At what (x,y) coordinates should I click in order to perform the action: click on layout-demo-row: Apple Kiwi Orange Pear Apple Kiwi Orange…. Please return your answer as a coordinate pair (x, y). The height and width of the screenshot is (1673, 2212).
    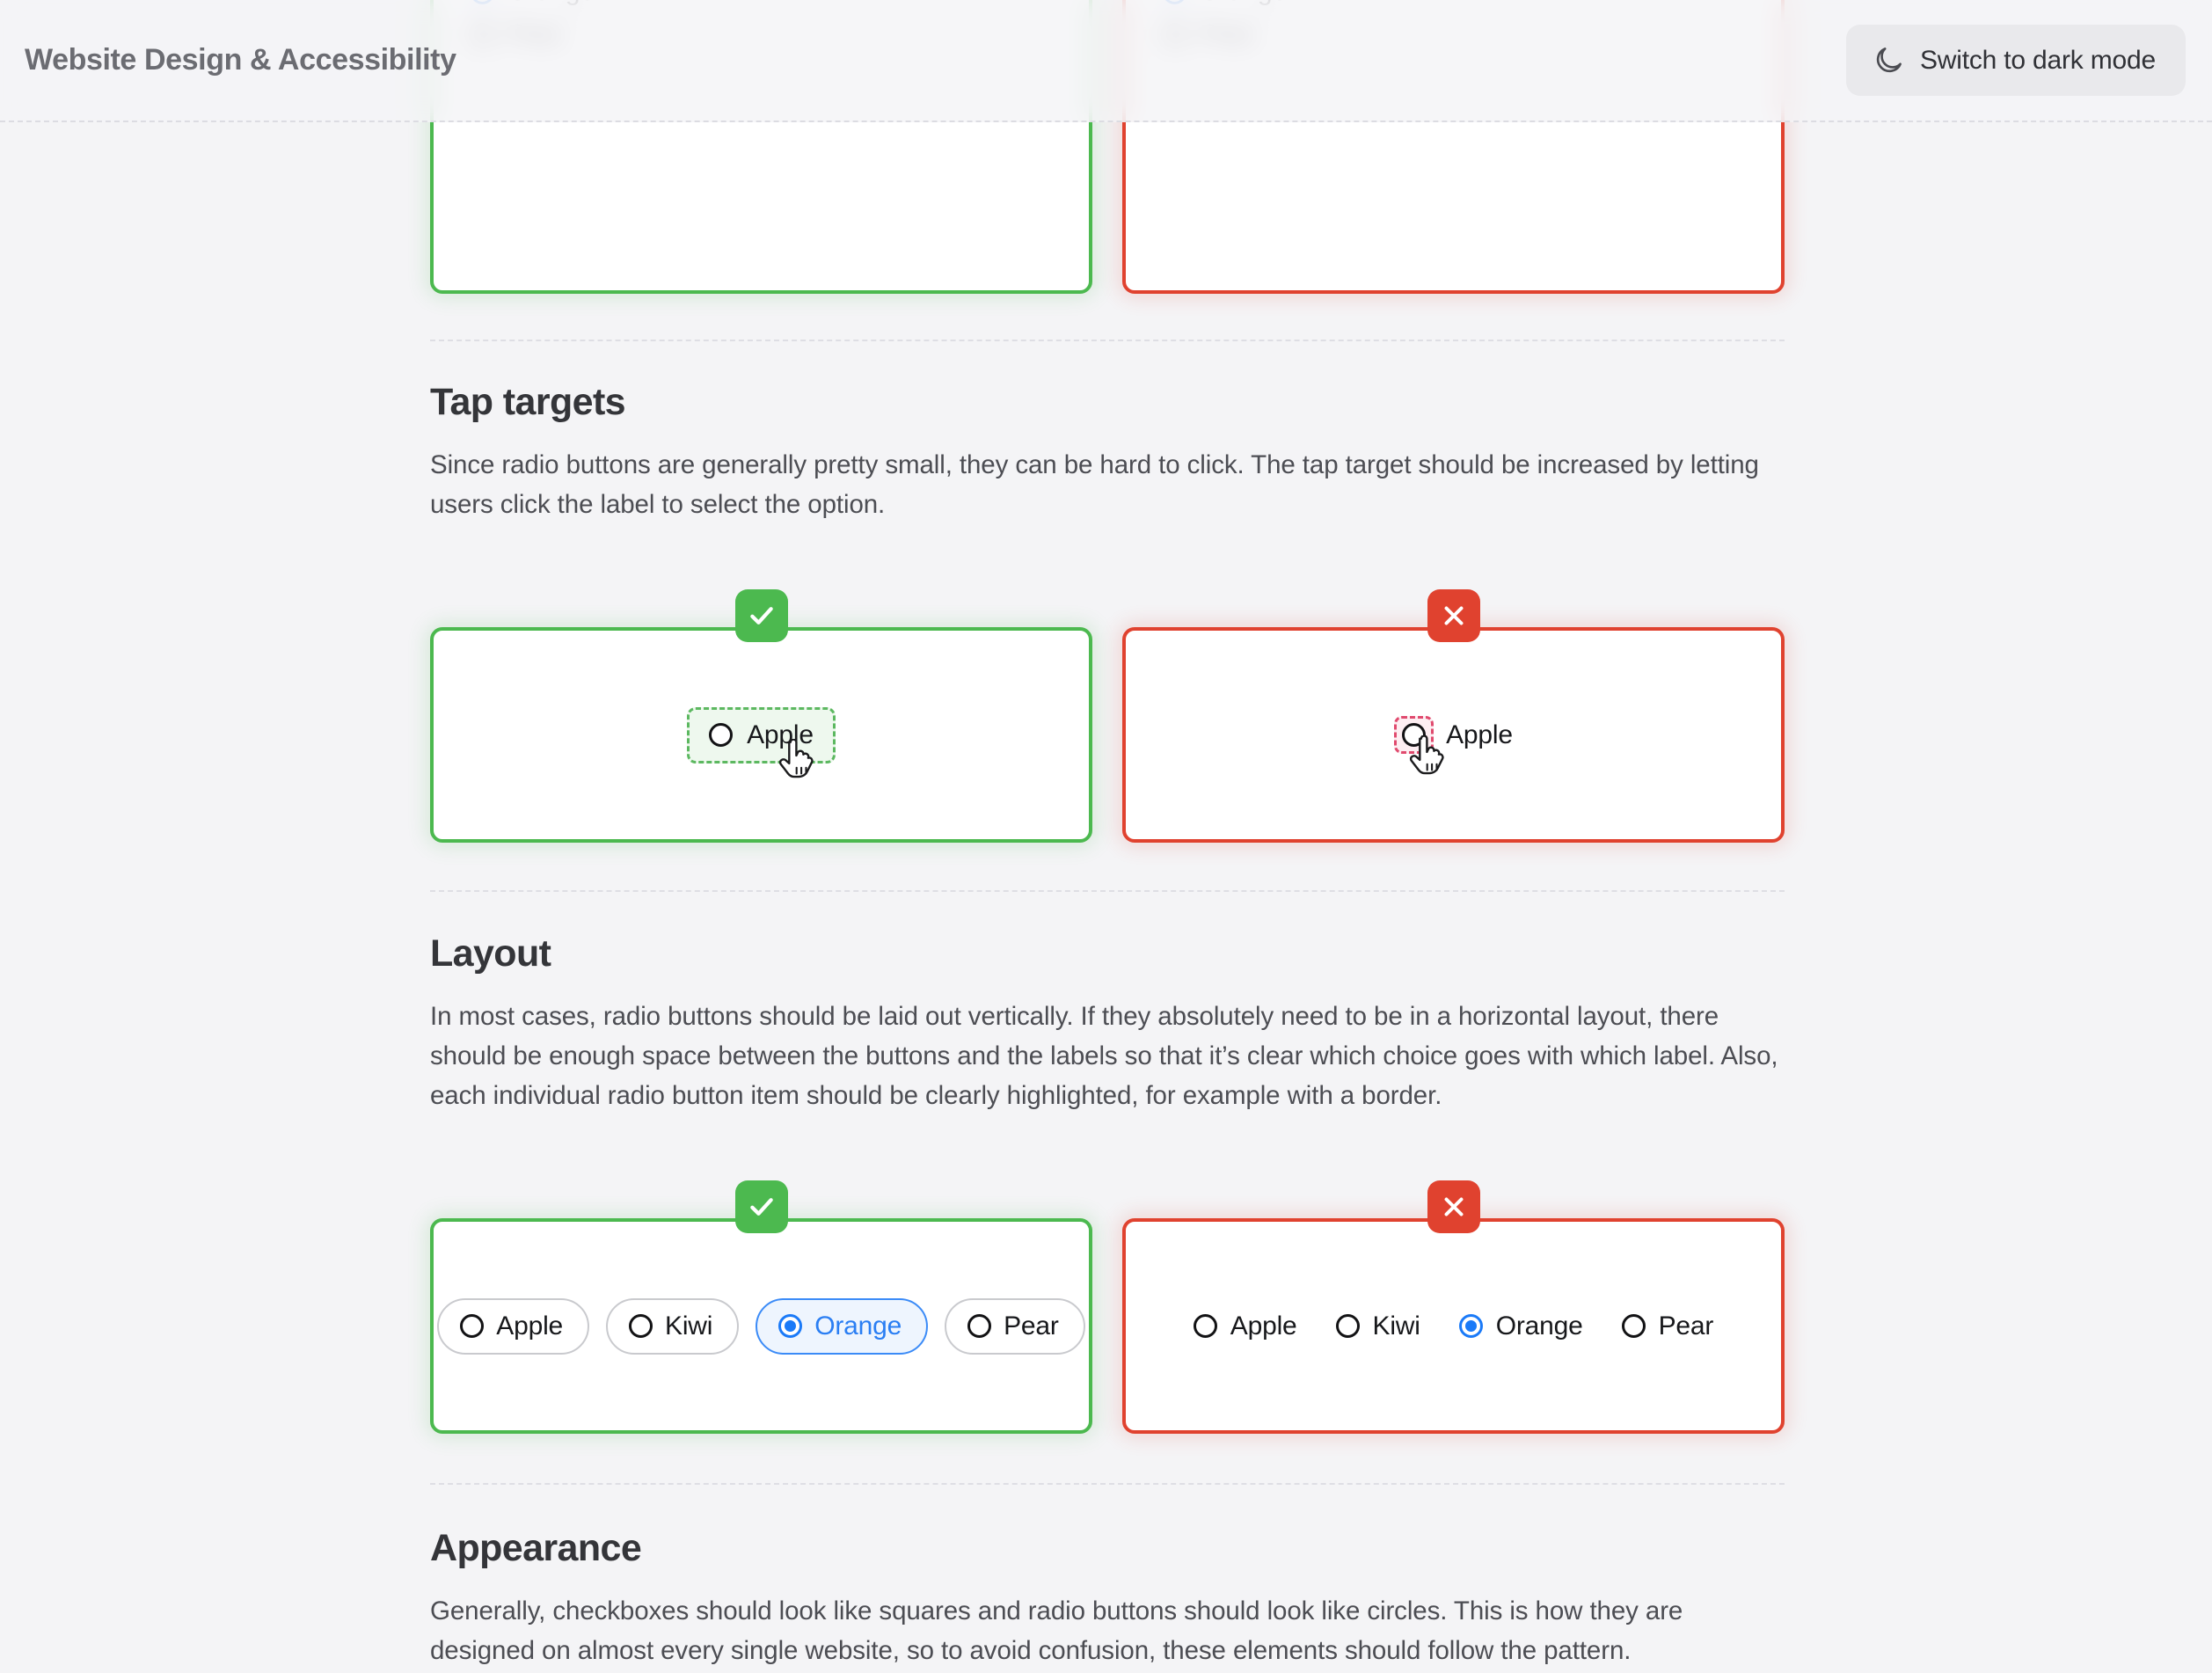
    Looking at the image, I should click on (1107, 1307).